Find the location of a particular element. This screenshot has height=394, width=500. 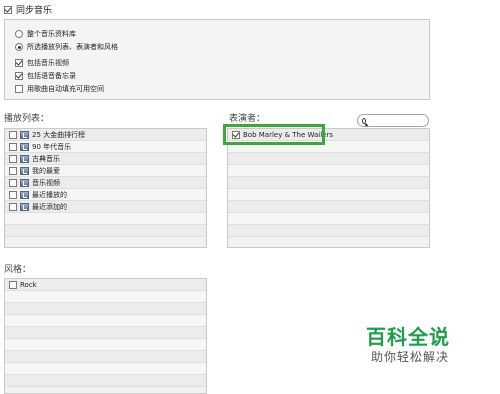

playlist-label: 90 年代音乐 is located at coordinates (52, 146).